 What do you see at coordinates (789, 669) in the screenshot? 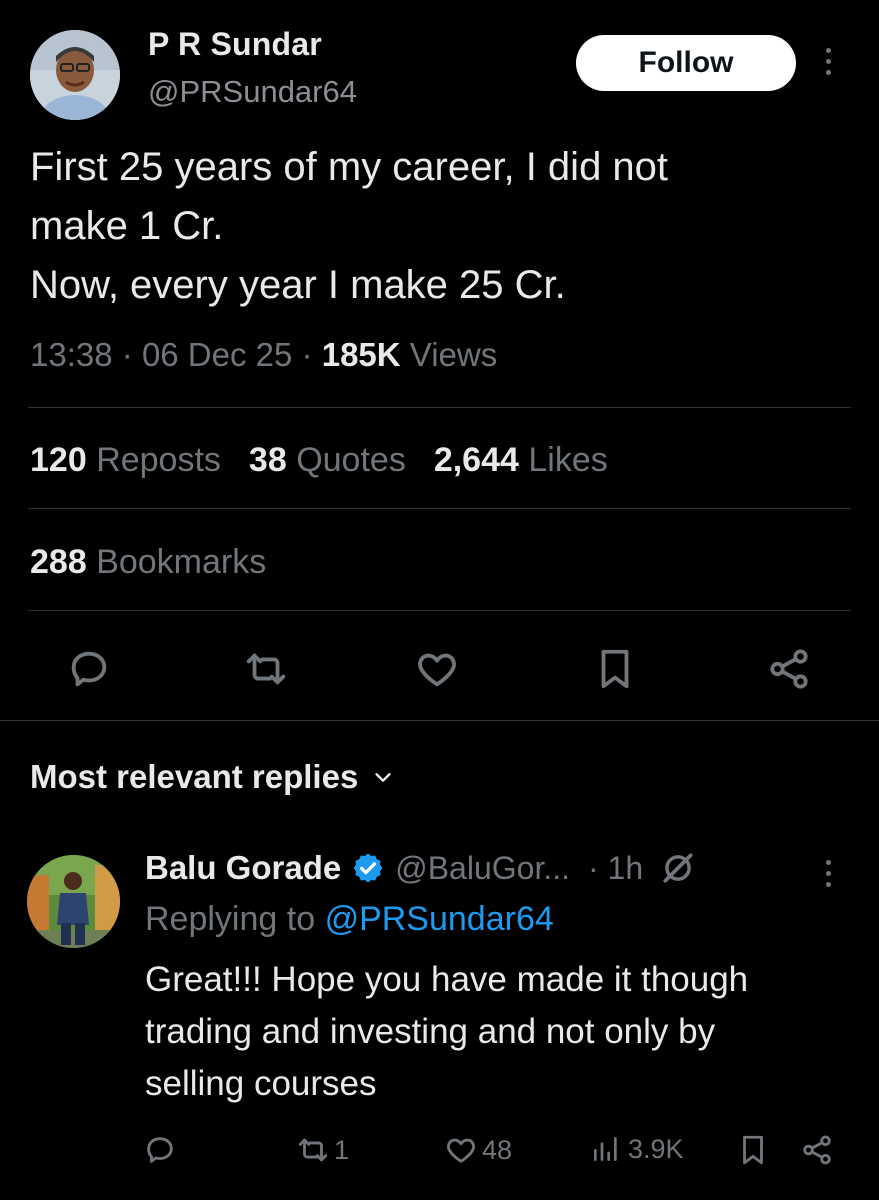
I see `share-icon` at bounding box center [789, 669].